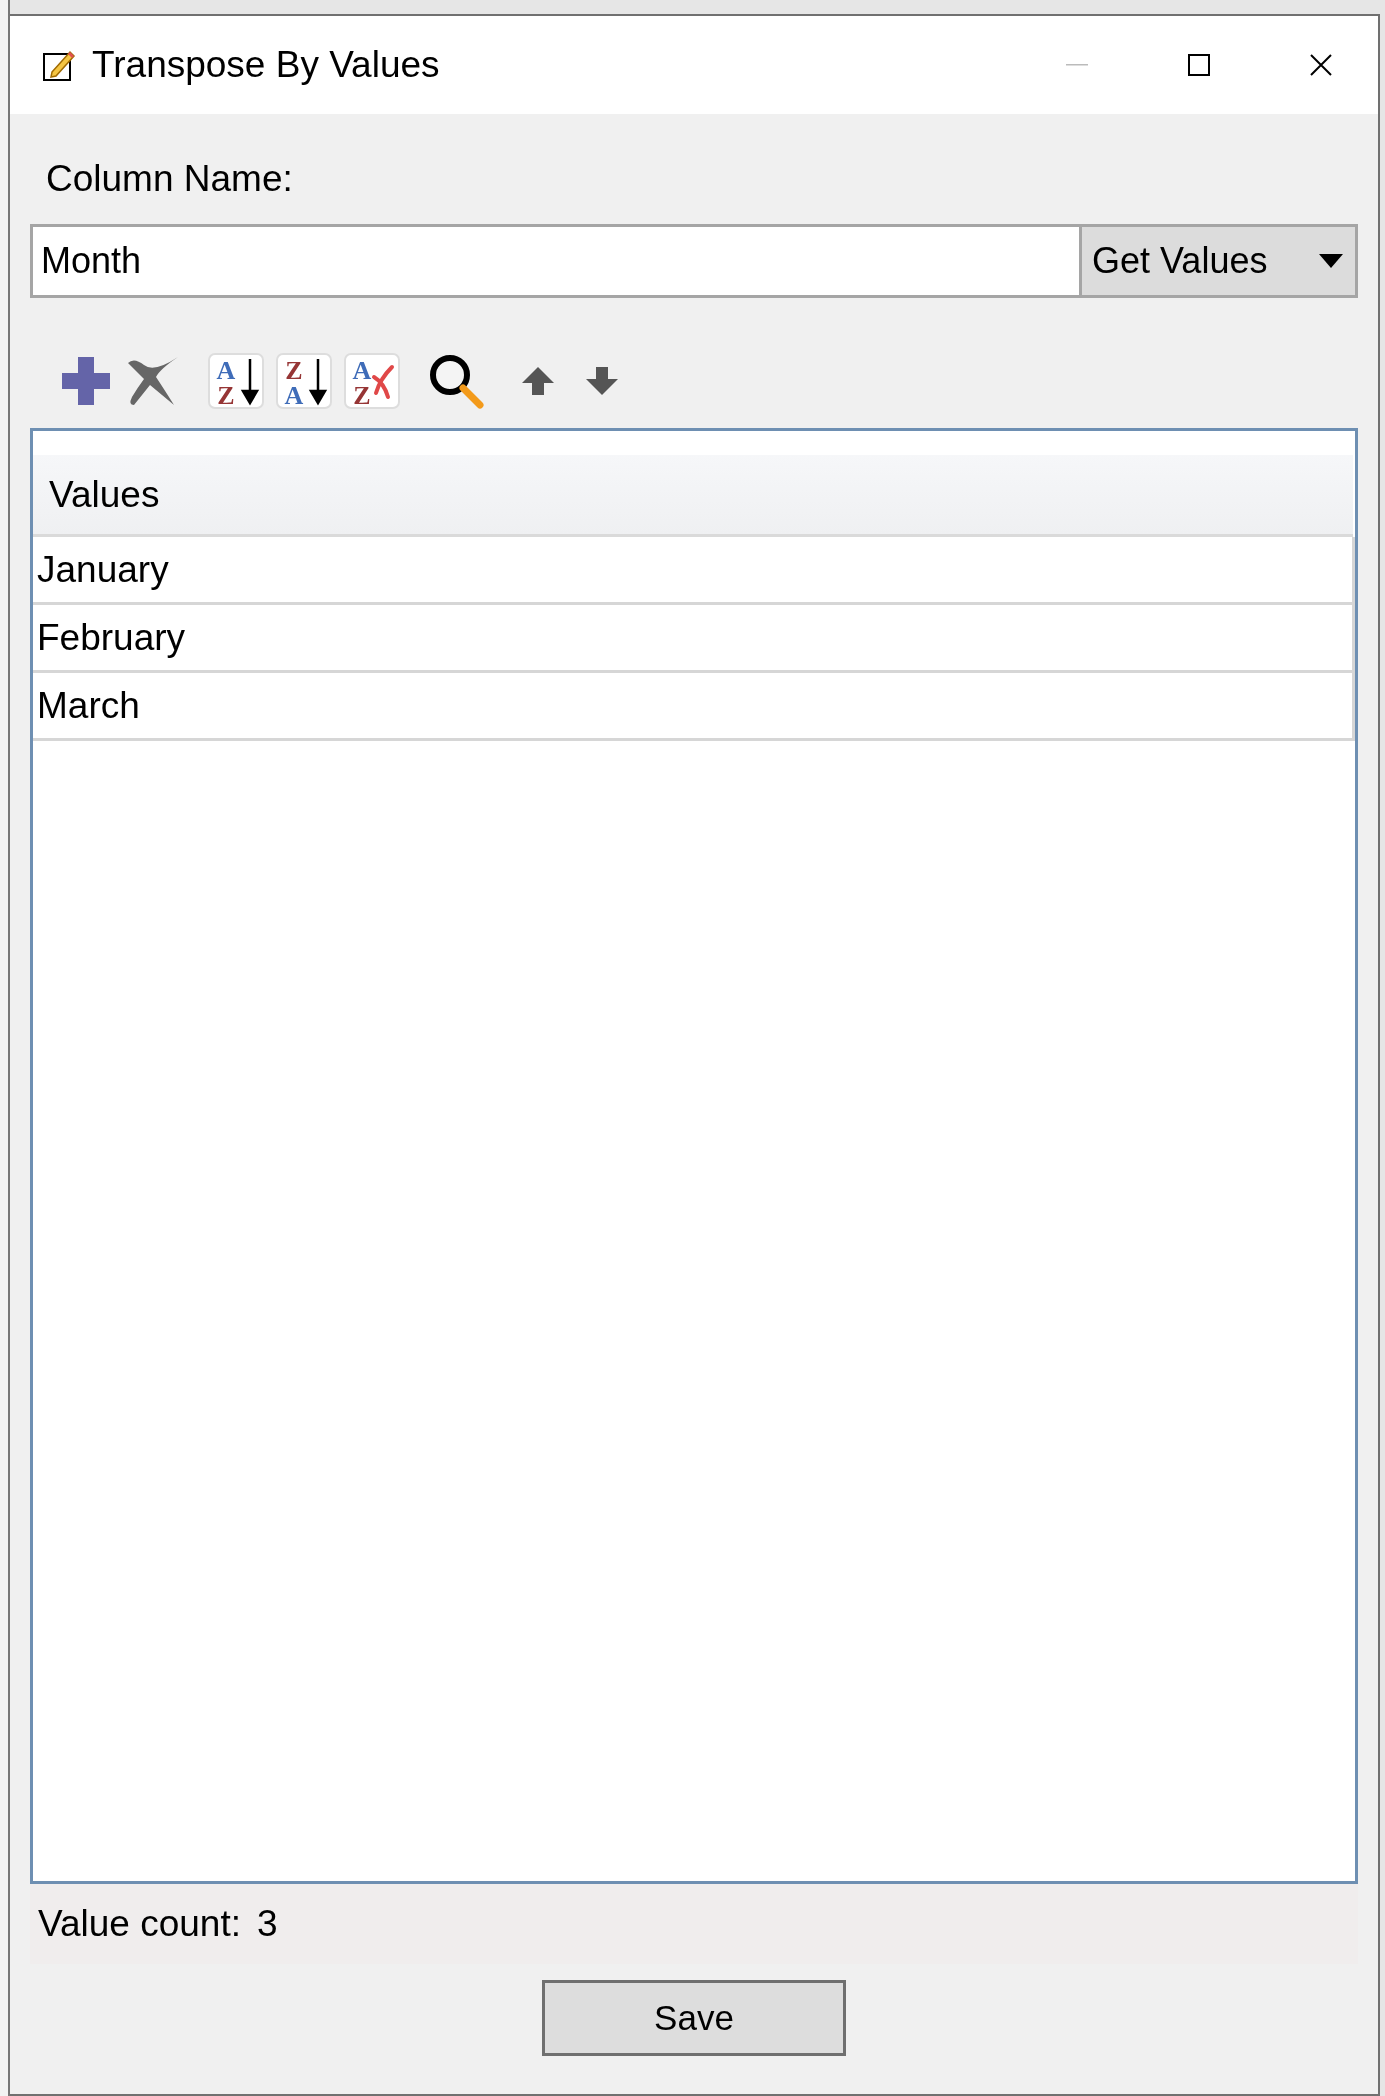 The height and width of the screenshot is (2096, 1385). I want to click on up-arrow-icon, so click(538, 381).